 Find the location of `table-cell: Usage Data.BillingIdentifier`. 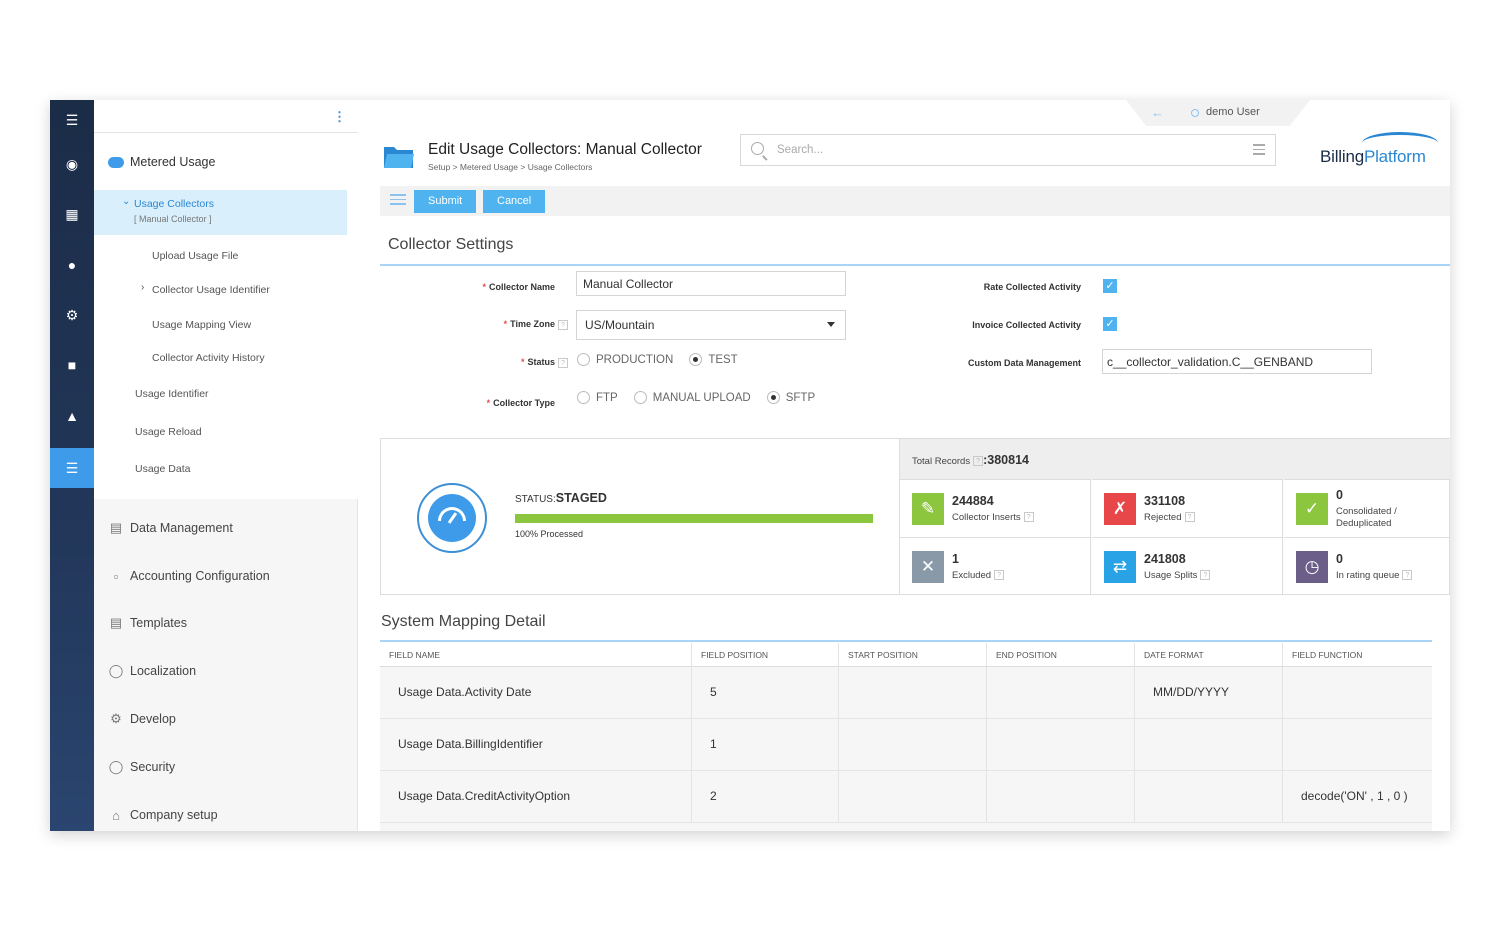

table-cell: Usage Data.BillingIdentifier is located at coordinates (536, 744).